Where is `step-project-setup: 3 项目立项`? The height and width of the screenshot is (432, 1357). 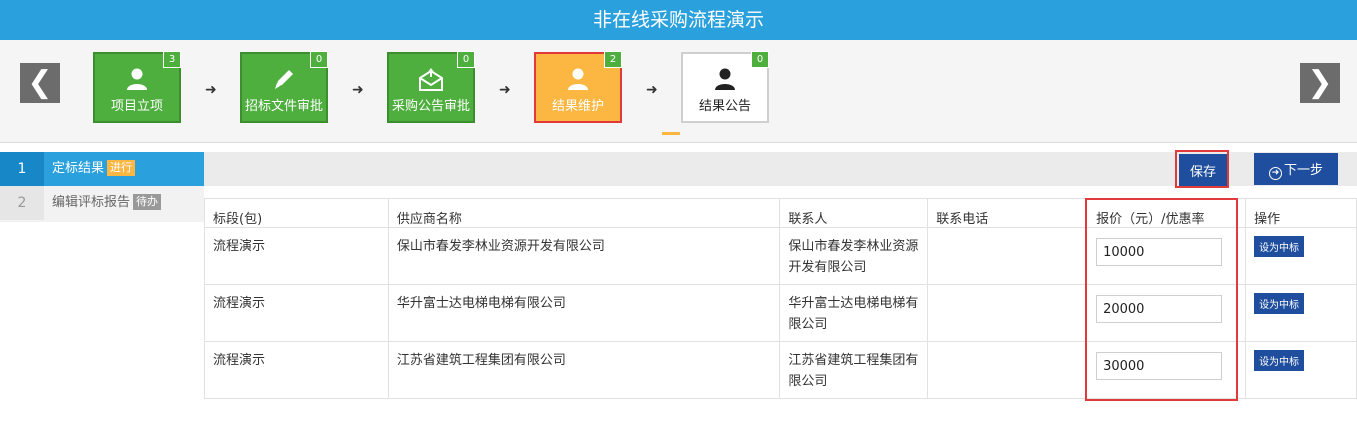
step-project-setup: 3 项目立项 is located at coordinates (137, 87).